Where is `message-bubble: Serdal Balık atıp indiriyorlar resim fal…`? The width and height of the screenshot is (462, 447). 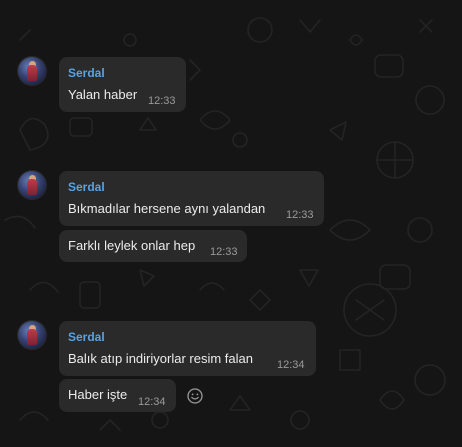
message-bubble: Serdal Balık atıp indiriyorlar resim fal… is located at coordinates (187, 348).